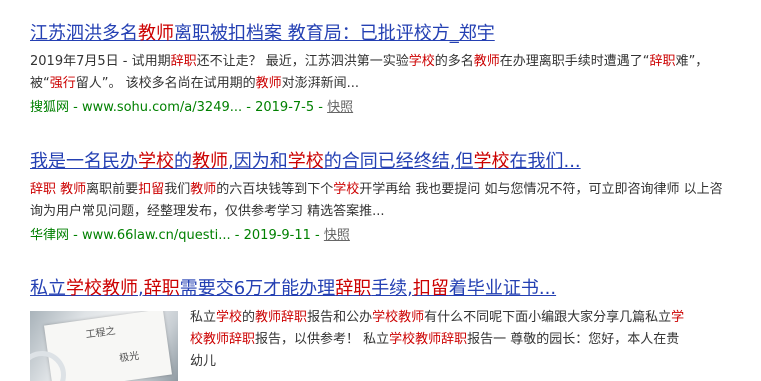  I want to click on text-segment: 江苏泗洪多名, so click(84, 33).